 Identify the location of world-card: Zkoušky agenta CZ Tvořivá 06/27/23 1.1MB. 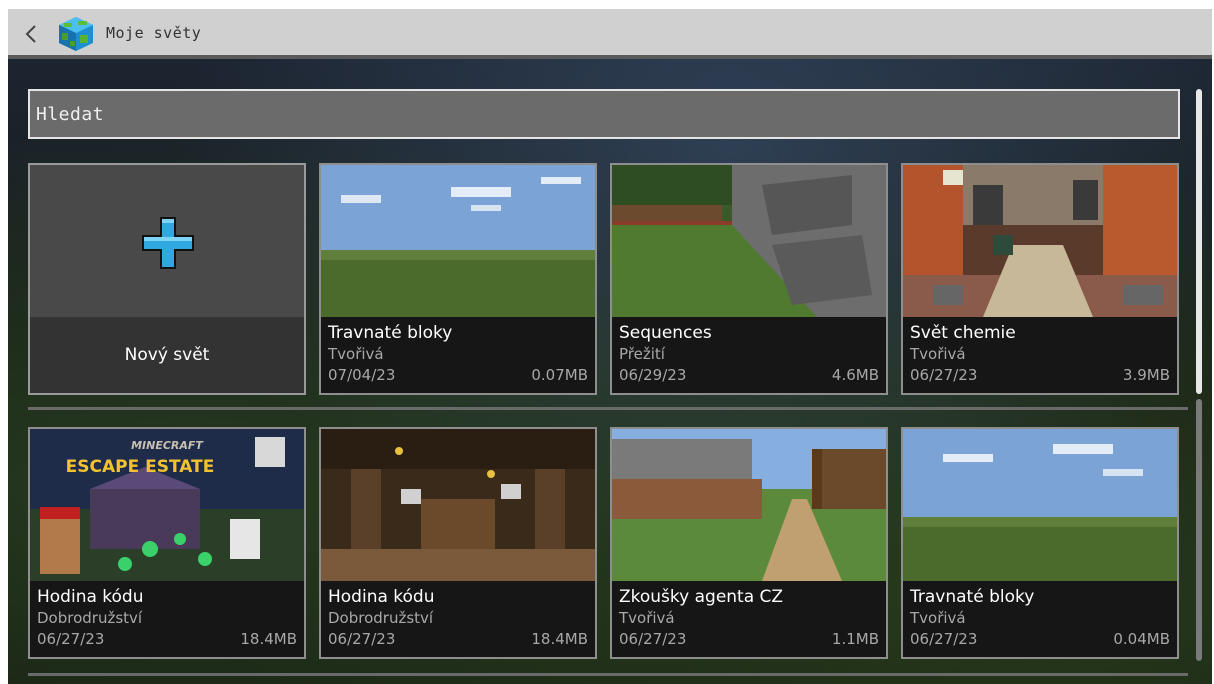
(749, 543).